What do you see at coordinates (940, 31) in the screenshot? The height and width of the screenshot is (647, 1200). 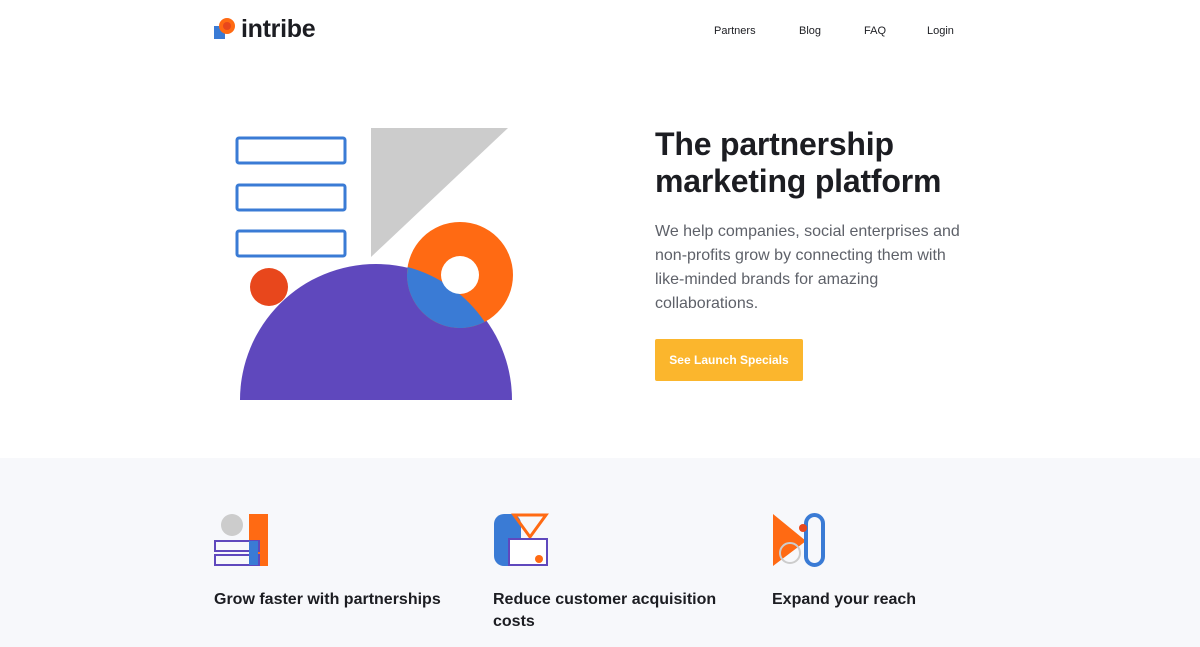 I see `nav-link-login: Login` at bounding box center [940, 31].